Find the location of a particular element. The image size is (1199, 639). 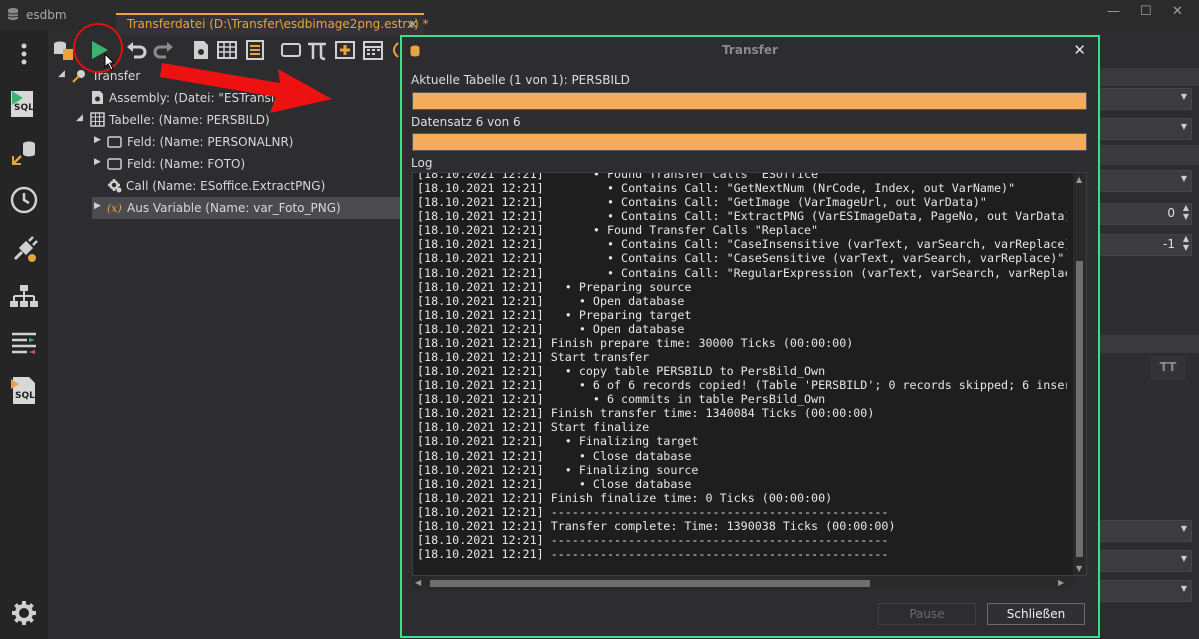

log-line: [18.10.2021 12:21] Start transfer is located at coordinates (533, 357).